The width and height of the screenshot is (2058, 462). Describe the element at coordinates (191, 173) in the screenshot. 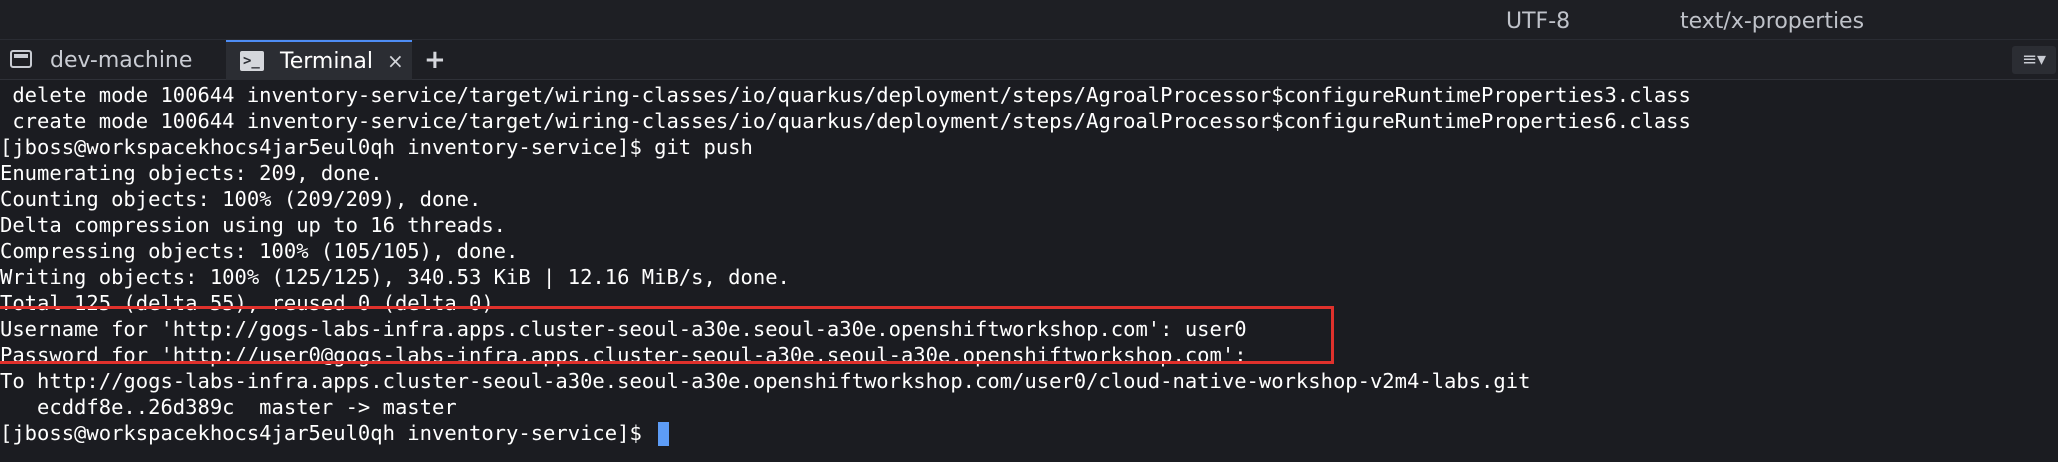

I see `terminal-line: Enumerating objects: 209, done.` at that location.